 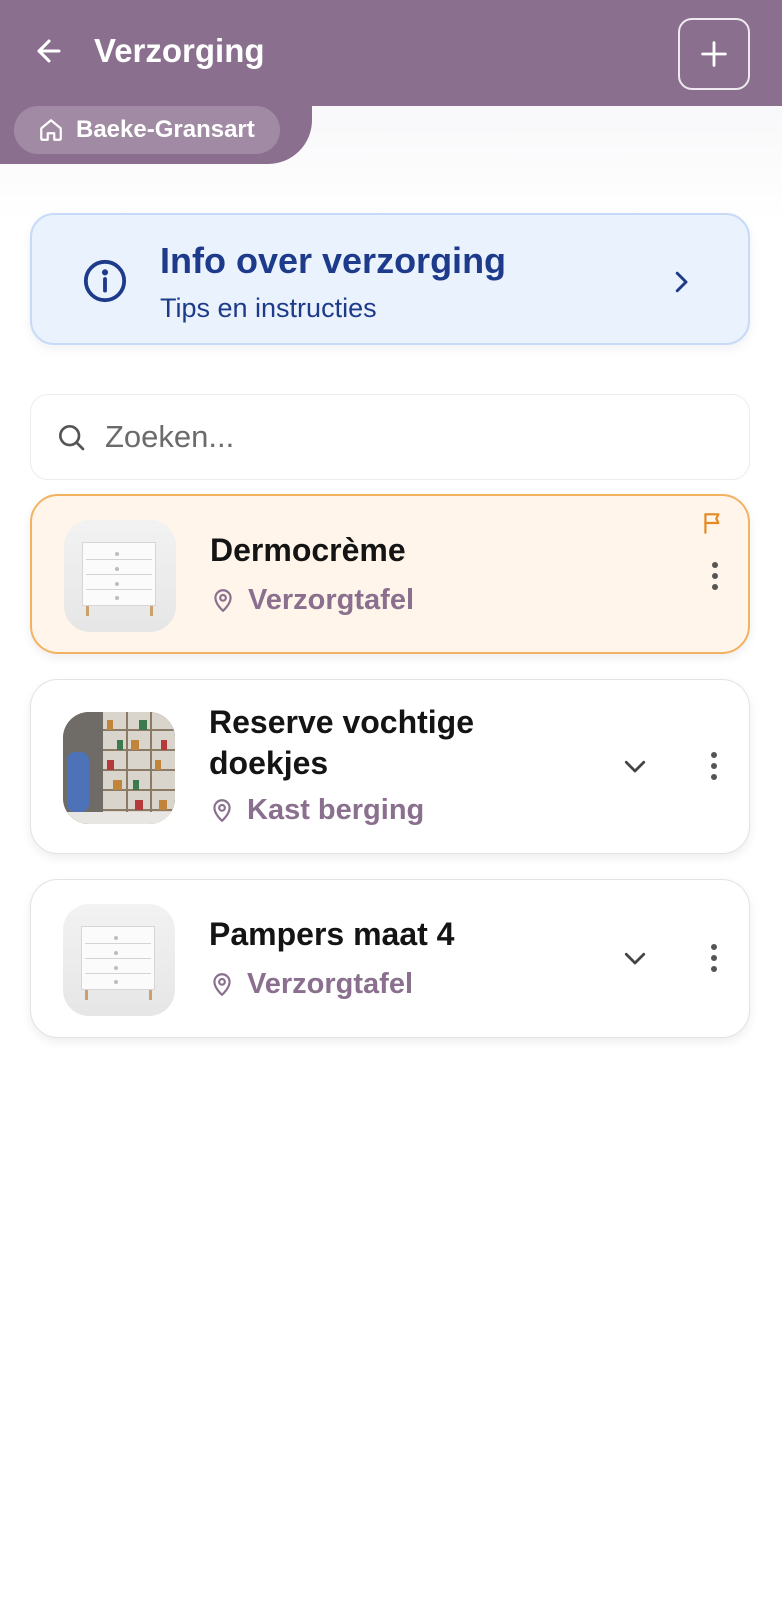 I want to click on add-item-button, so click(x=714, y=54).